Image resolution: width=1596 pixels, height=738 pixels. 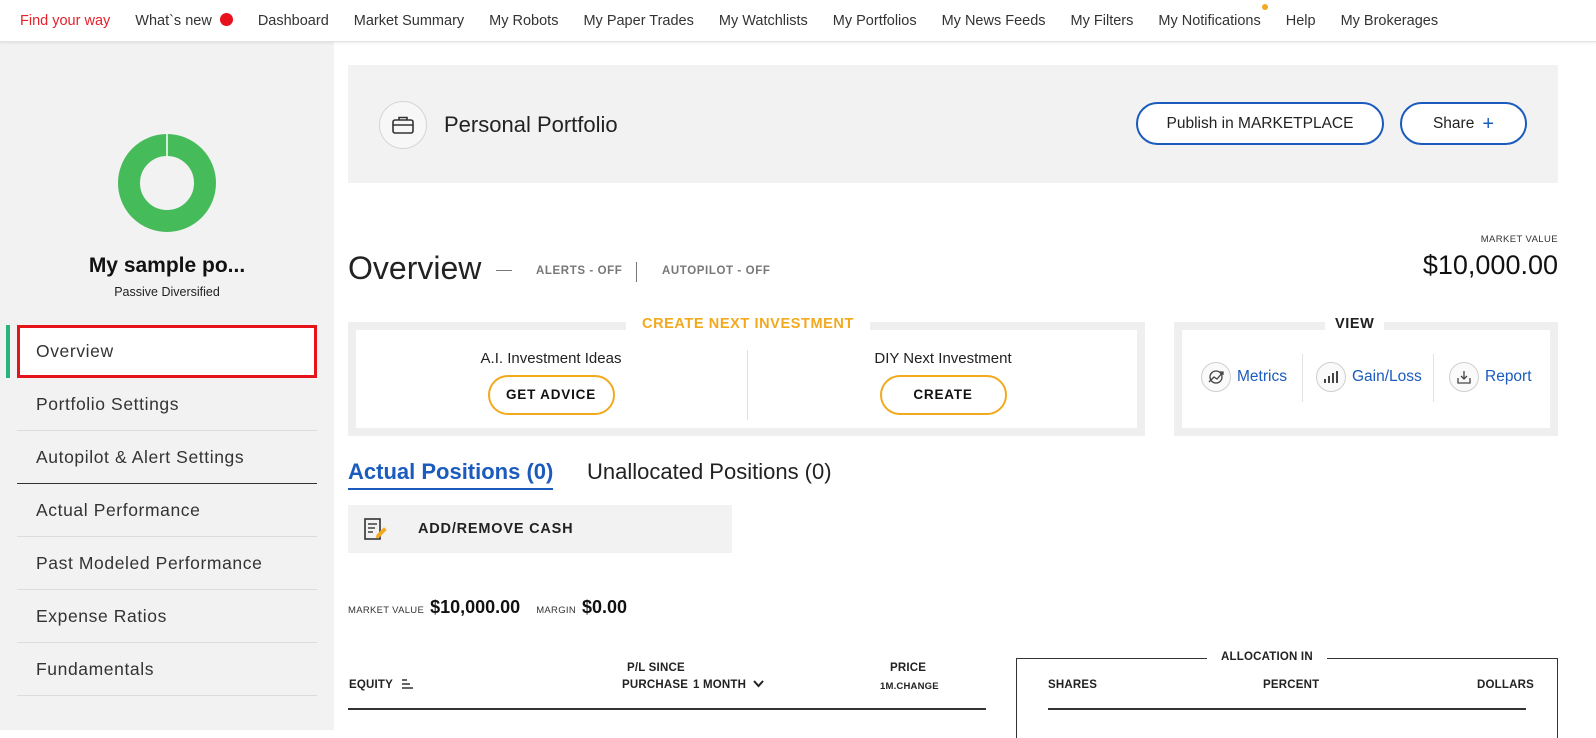 I want to click on new-badge-dot, so click(x=226, y=19).